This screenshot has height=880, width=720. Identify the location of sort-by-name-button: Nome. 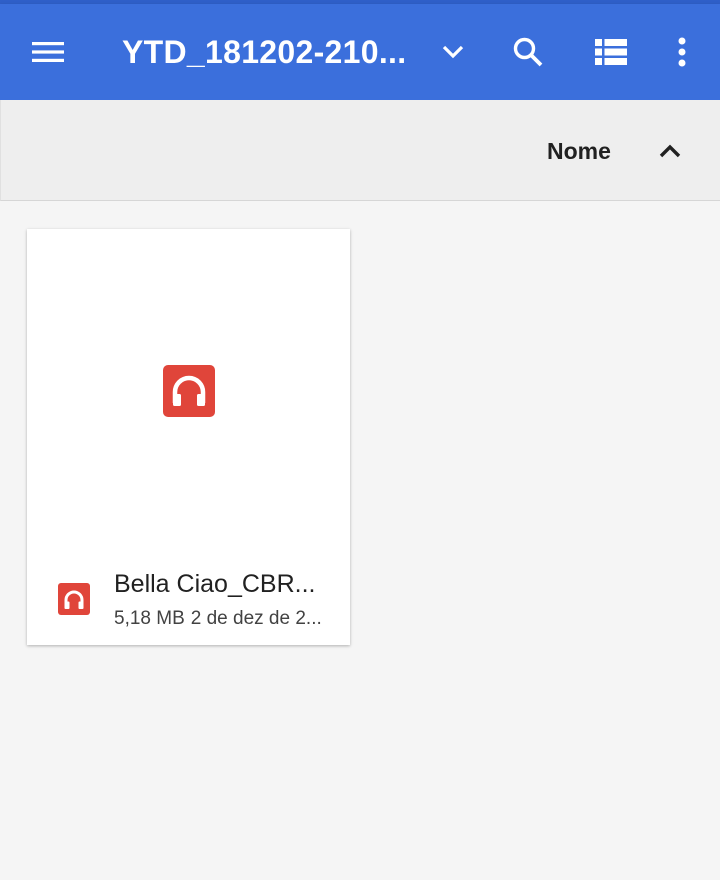
(579, 150).